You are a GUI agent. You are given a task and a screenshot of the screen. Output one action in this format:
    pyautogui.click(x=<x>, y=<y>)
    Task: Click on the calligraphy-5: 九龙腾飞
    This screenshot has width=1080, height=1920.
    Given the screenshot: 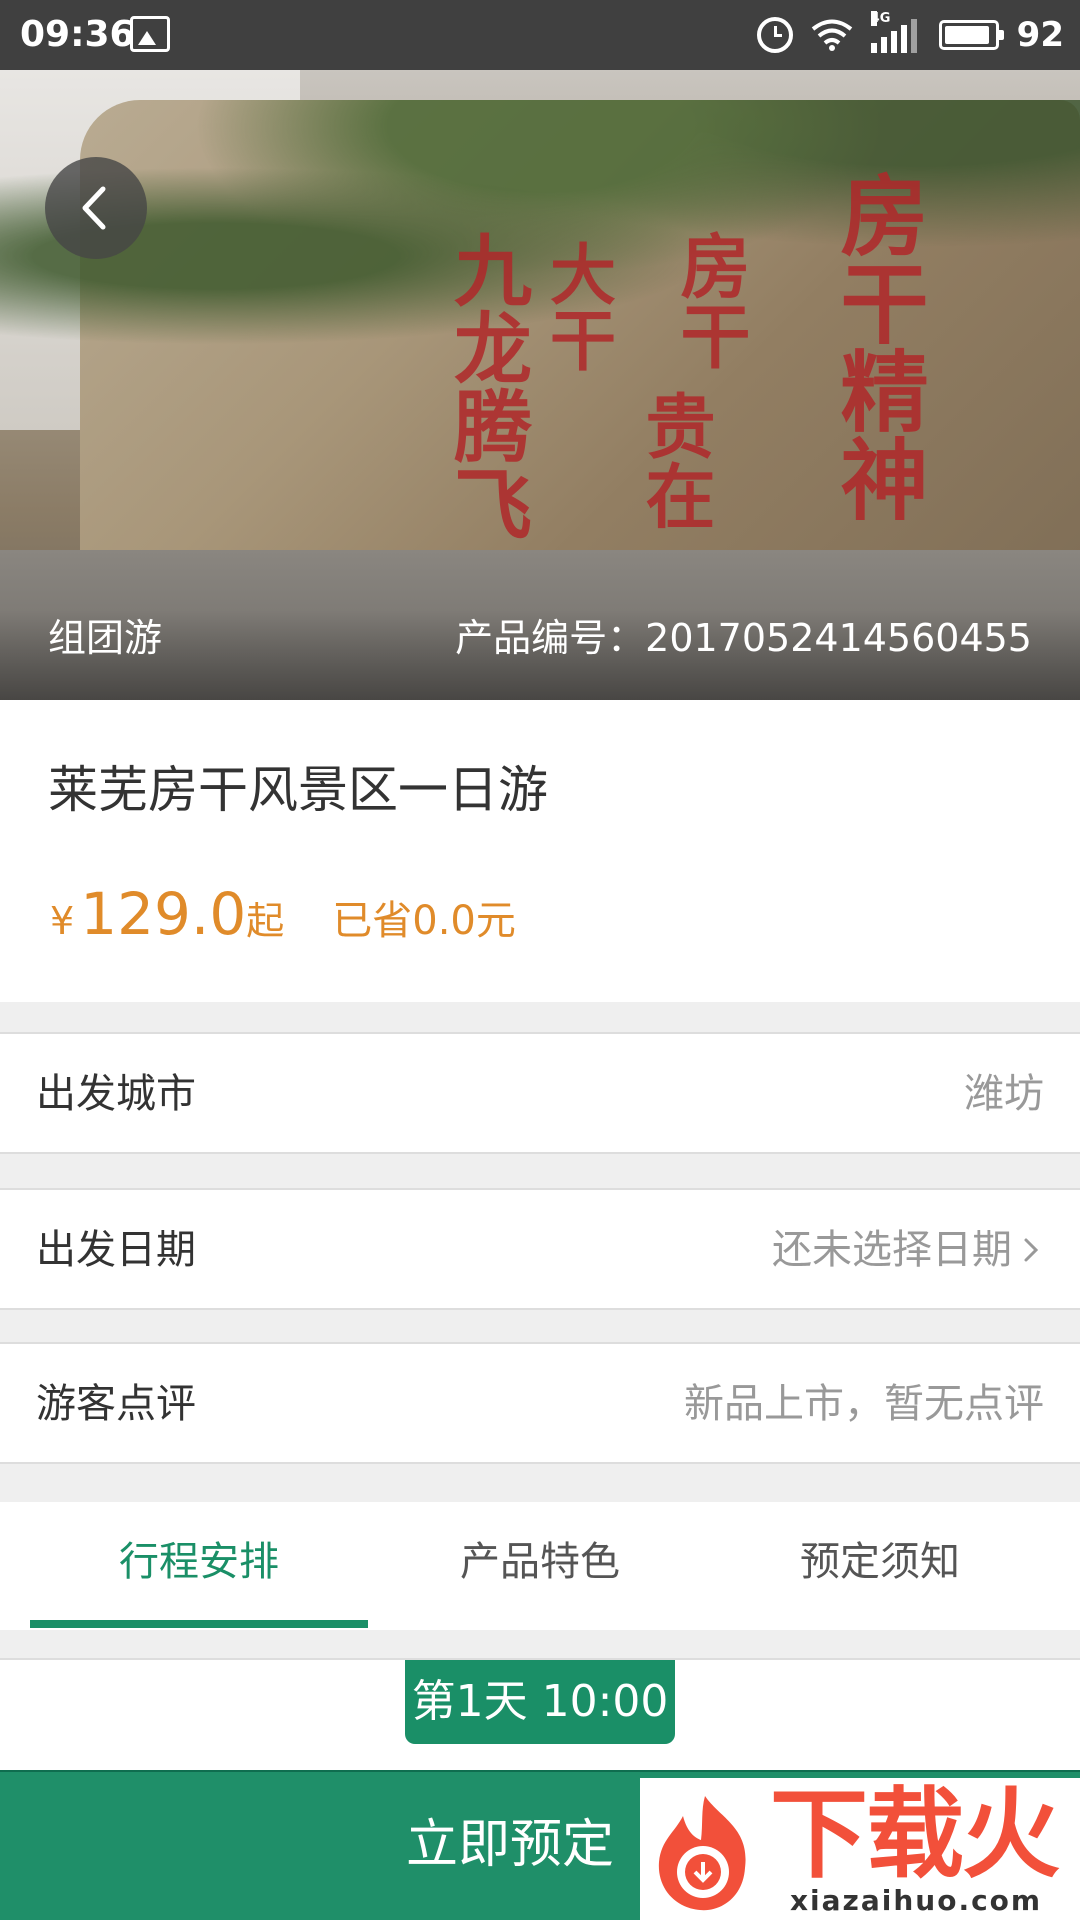 What is the action you would take?
    pyautogui.click(x=486, y=386)
    